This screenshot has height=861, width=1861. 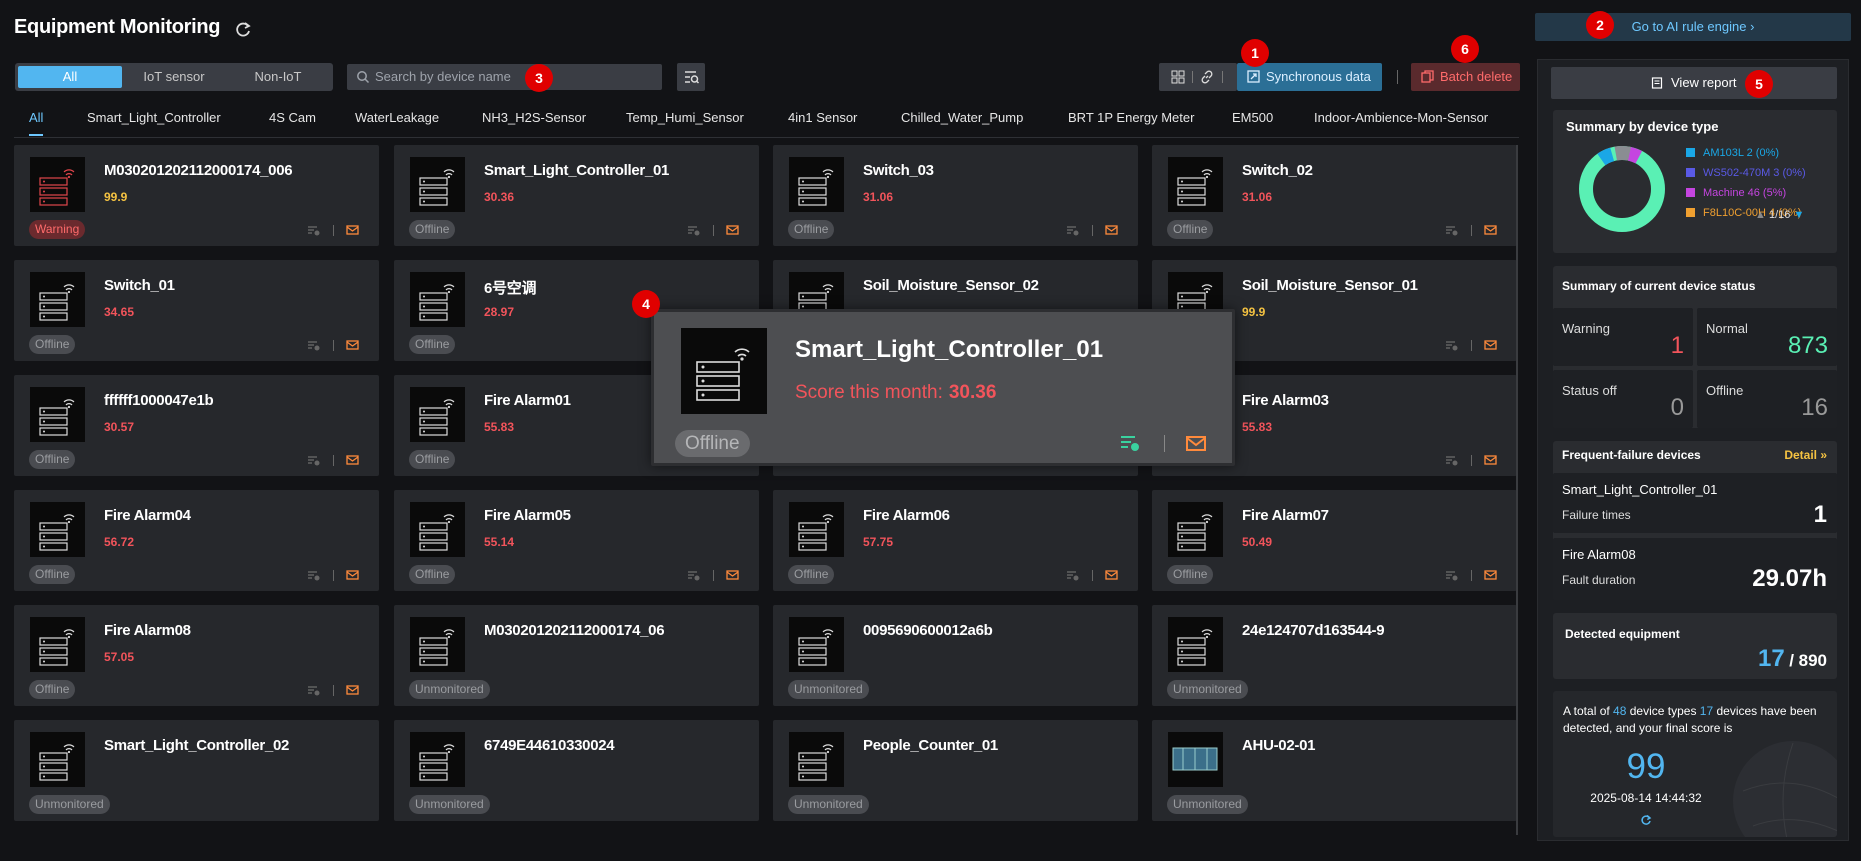 What do you see at coordinates (955, 195) in the screenshot?
I see `device-card: Switch_03 31.06 Offline` at bounding box center [955, 195].